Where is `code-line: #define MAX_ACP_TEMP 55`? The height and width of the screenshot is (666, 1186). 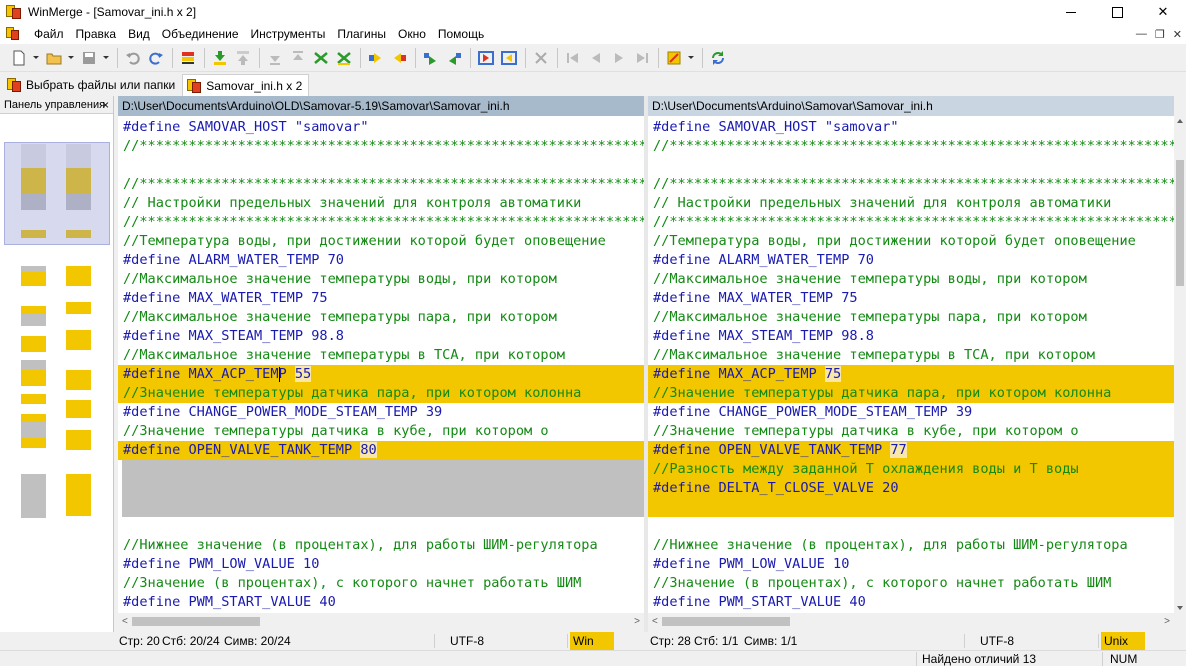 code-line: #define MAX_ACP_TEMP 55 is located at coordinates (381, 374).